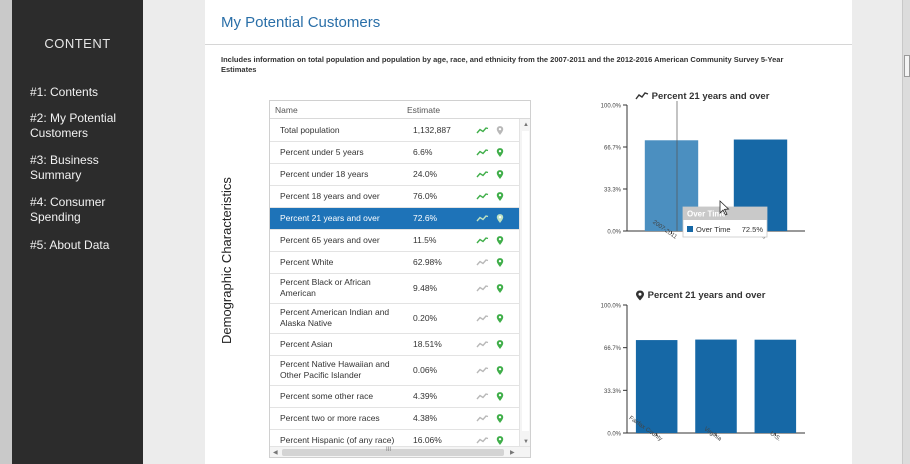  Describe the element at coordinates (425, 418) in the screenshot. I see `row-estimate: 4.38%` at that location.